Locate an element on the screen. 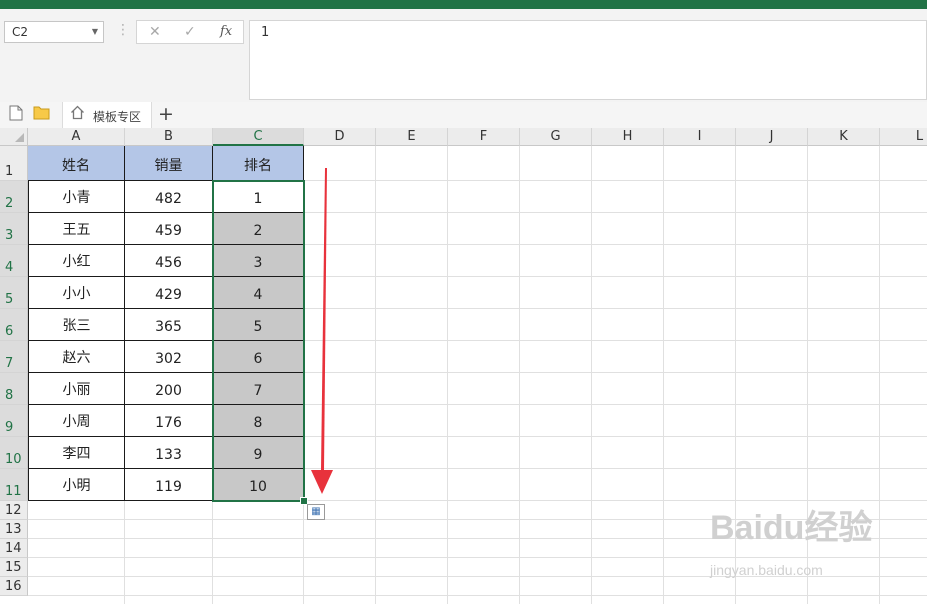  table-cell: 李四 is located at coordinates (76, 453).